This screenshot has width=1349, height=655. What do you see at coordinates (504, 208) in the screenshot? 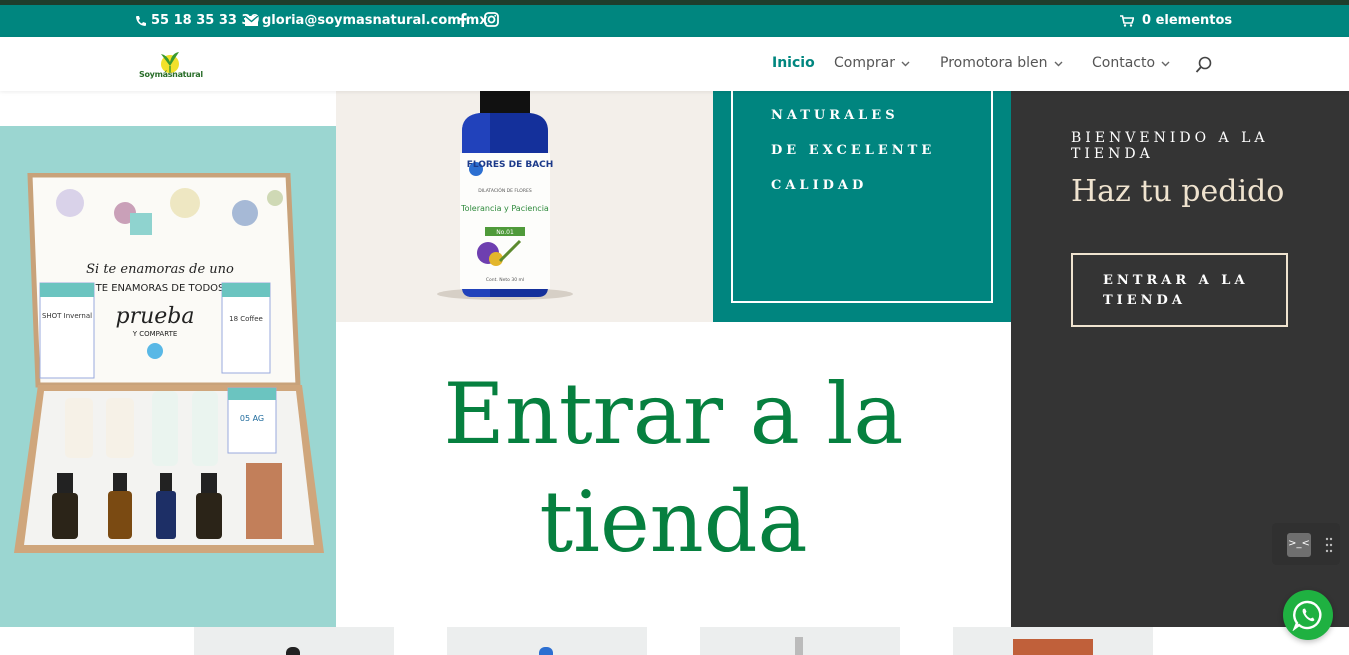
I see `bottle-name: Tolerancia y Paciencia` at bounding box center [504, 208].